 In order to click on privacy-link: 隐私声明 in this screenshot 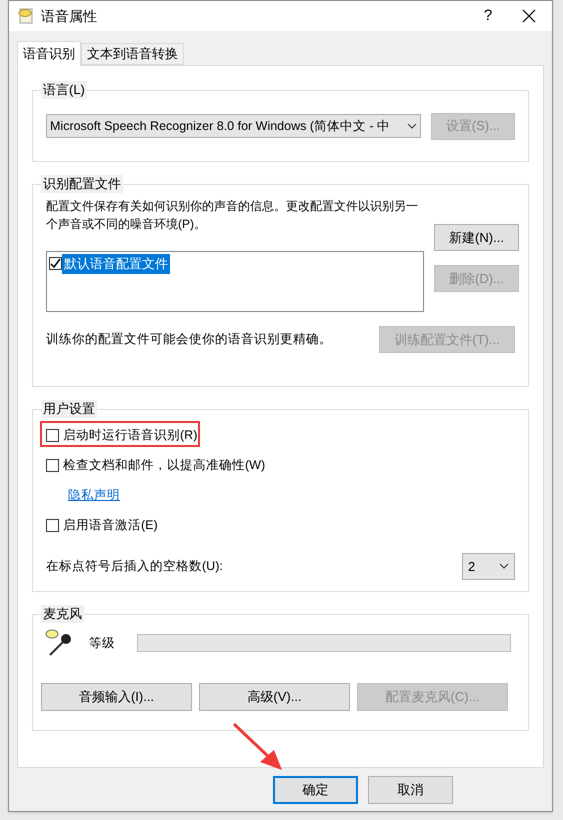, I will do `click(94, 495)`.